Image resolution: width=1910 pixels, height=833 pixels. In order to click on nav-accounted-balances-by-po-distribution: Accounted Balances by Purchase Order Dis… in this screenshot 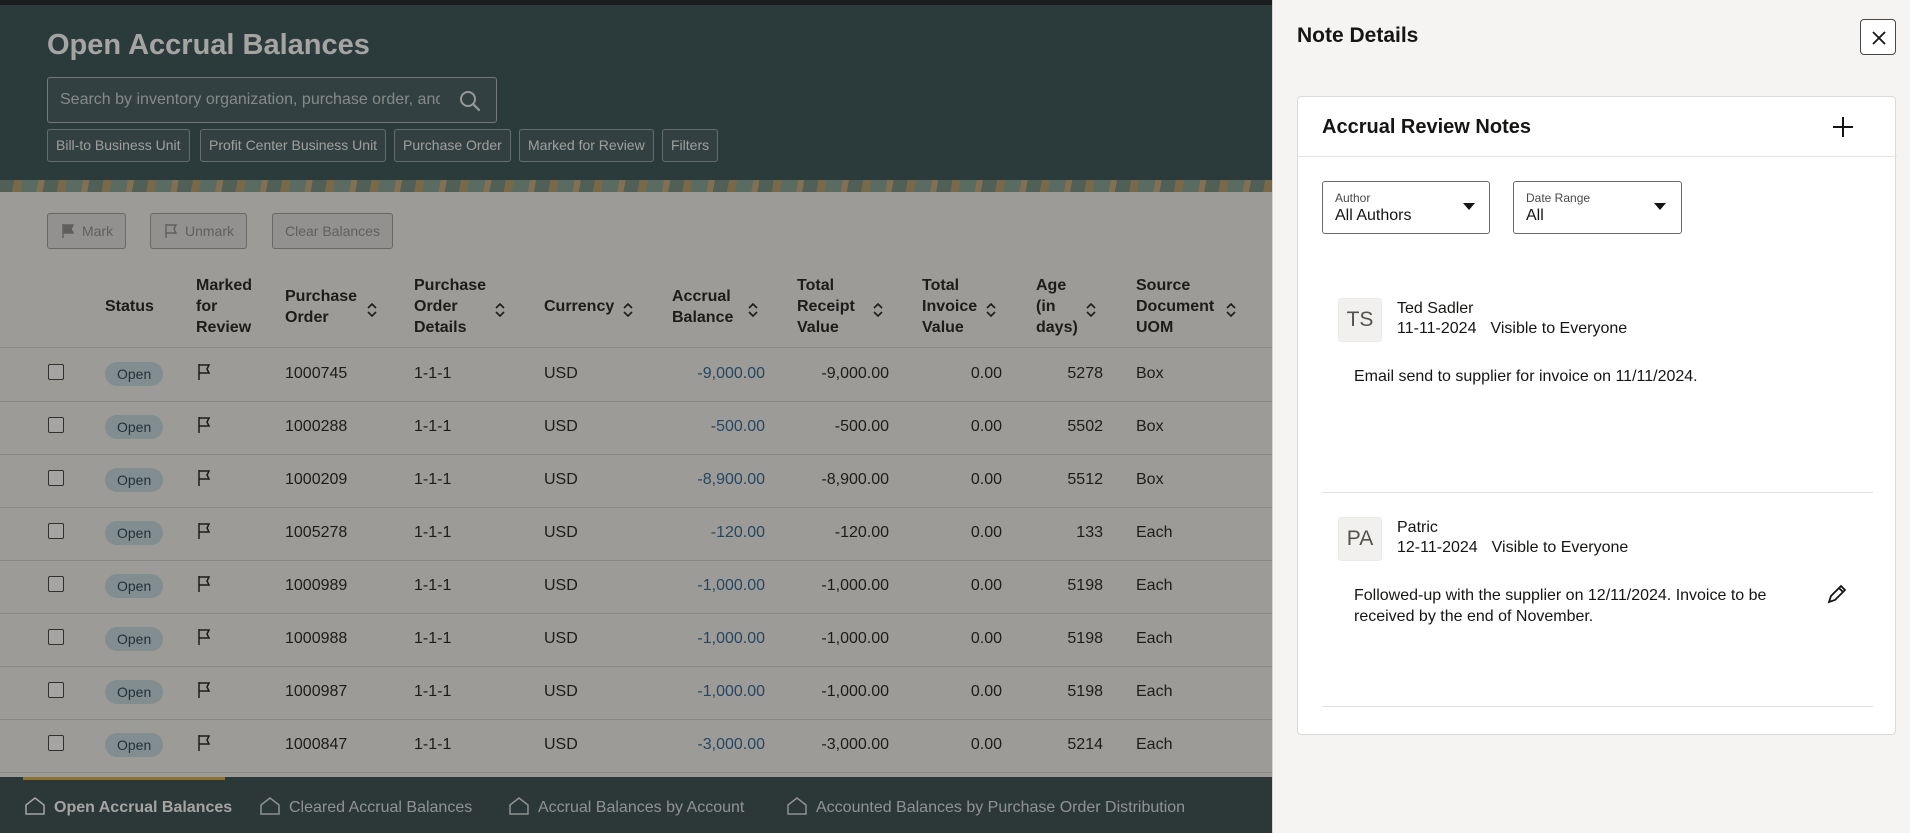, I will do `click(985, 806)`.